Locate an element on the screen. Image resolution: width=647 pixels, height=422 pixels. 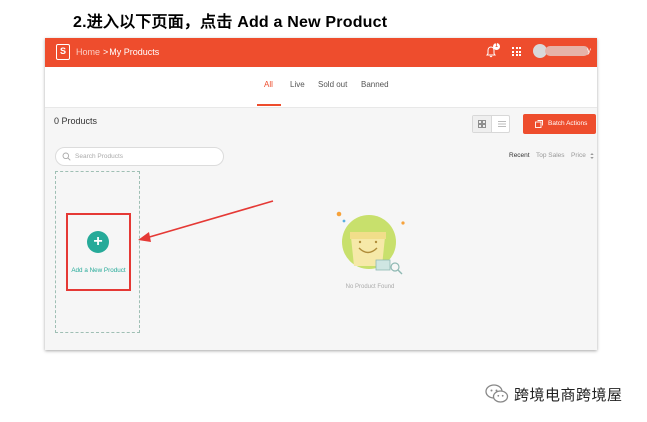
apps-grid-icon is located at coordinates (516, 51).